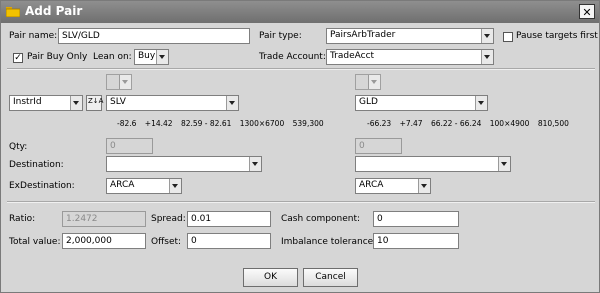  I want to click on left-leg-change-points: +14.42, so click(158, 123).